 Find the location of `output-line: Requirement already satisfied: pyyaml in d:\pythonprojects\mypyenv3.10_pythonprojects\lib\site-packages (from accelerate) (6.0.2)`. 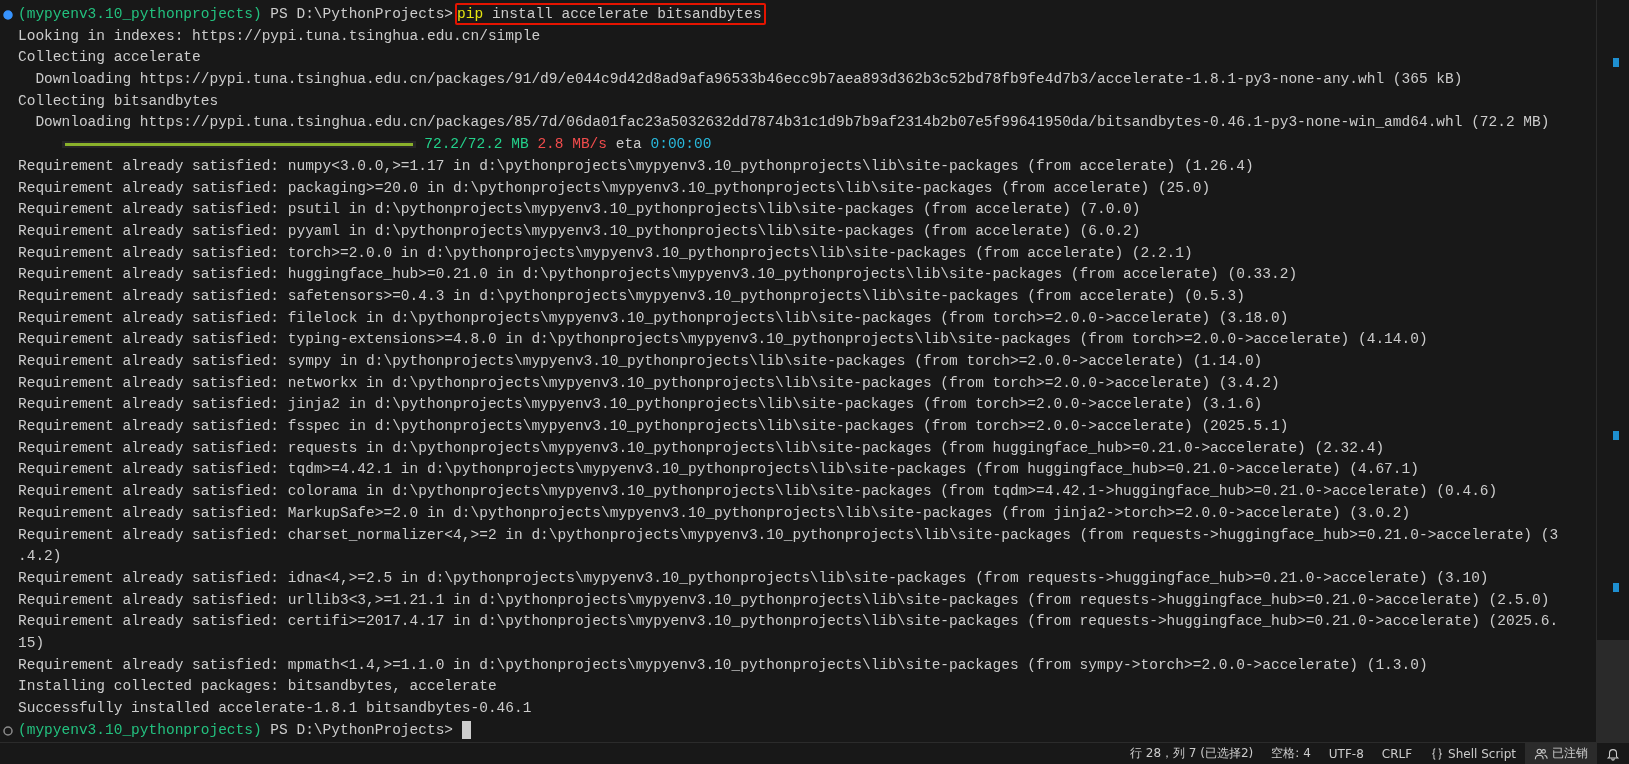

output-line: Requirement already satisfied: pyyaml in d:\pythonprojects\mypyenv3.10_pythonprojects\lib\site-packages (from accelerate) (6.0.2) is located at coordinates (579, 230).